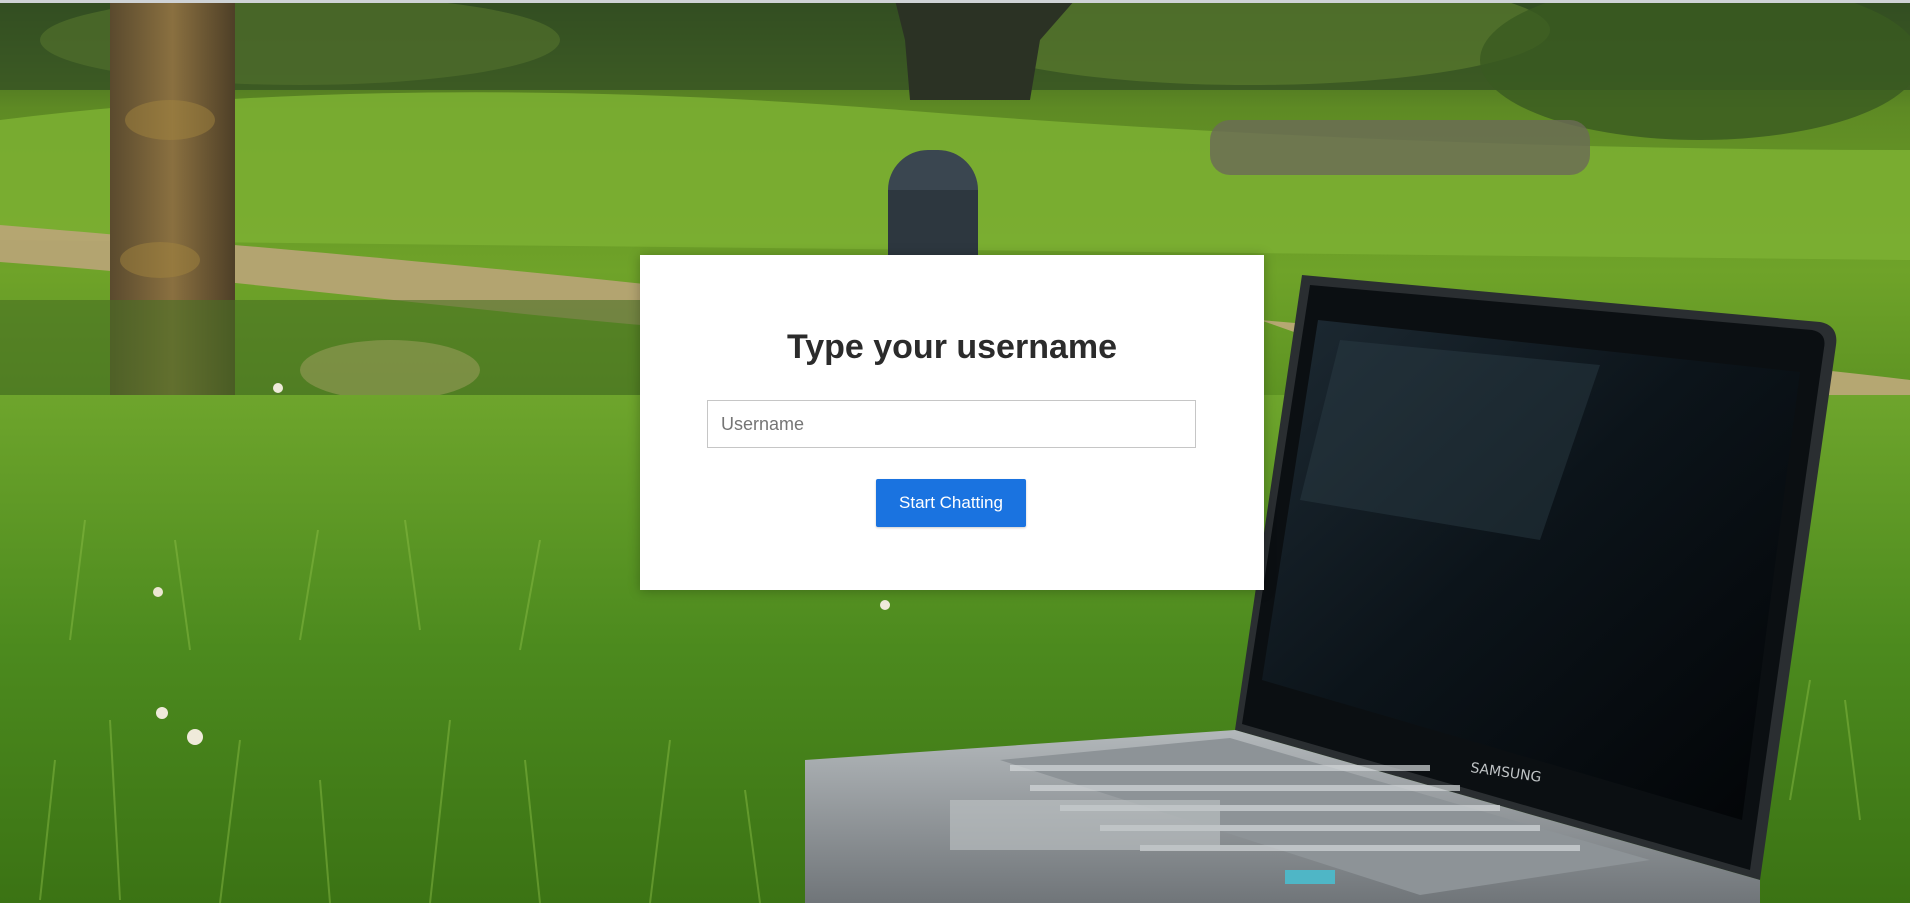 The width and height of the screenshot is (1910, 903). What do you see at coordinates (951, 503) in the screenshot?
I see `start-chatting-button: Start Chatting` at bounding box center [951, 503].